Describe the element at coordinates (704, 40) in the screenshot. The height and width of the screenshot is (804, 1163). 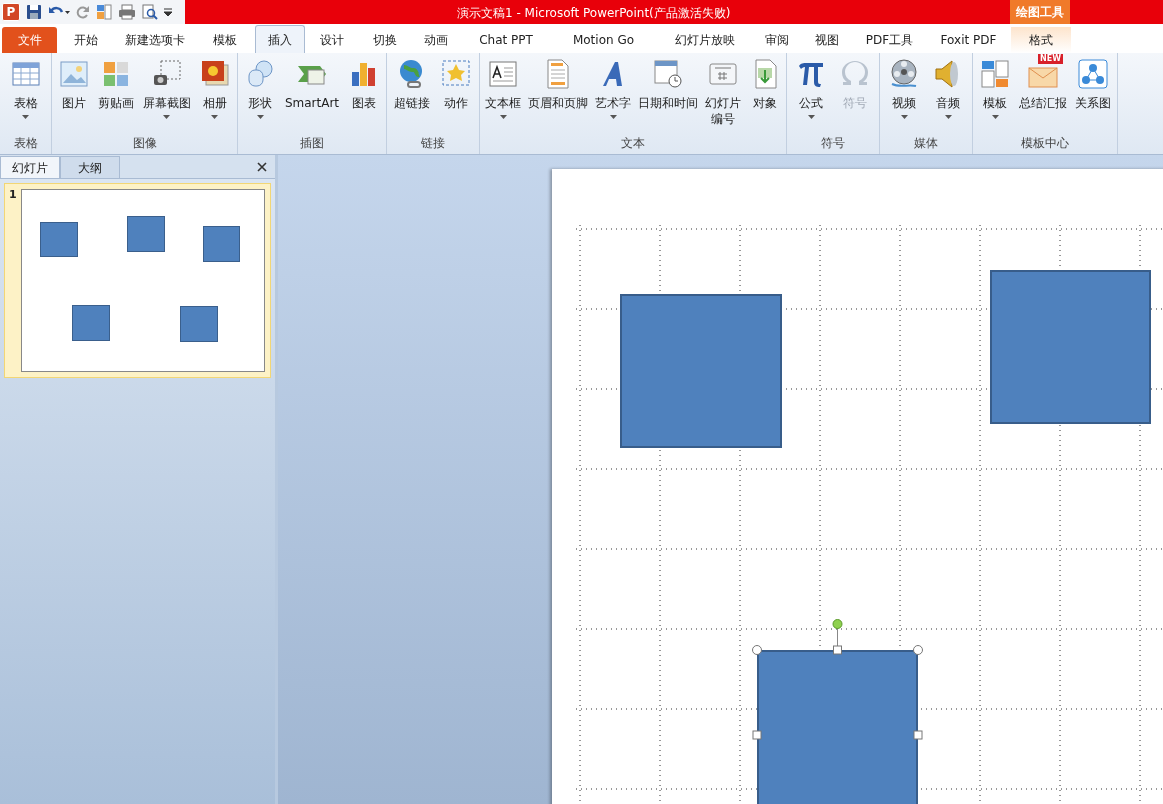
I see `ribbon-tab: 幻灯片放映` at that location.